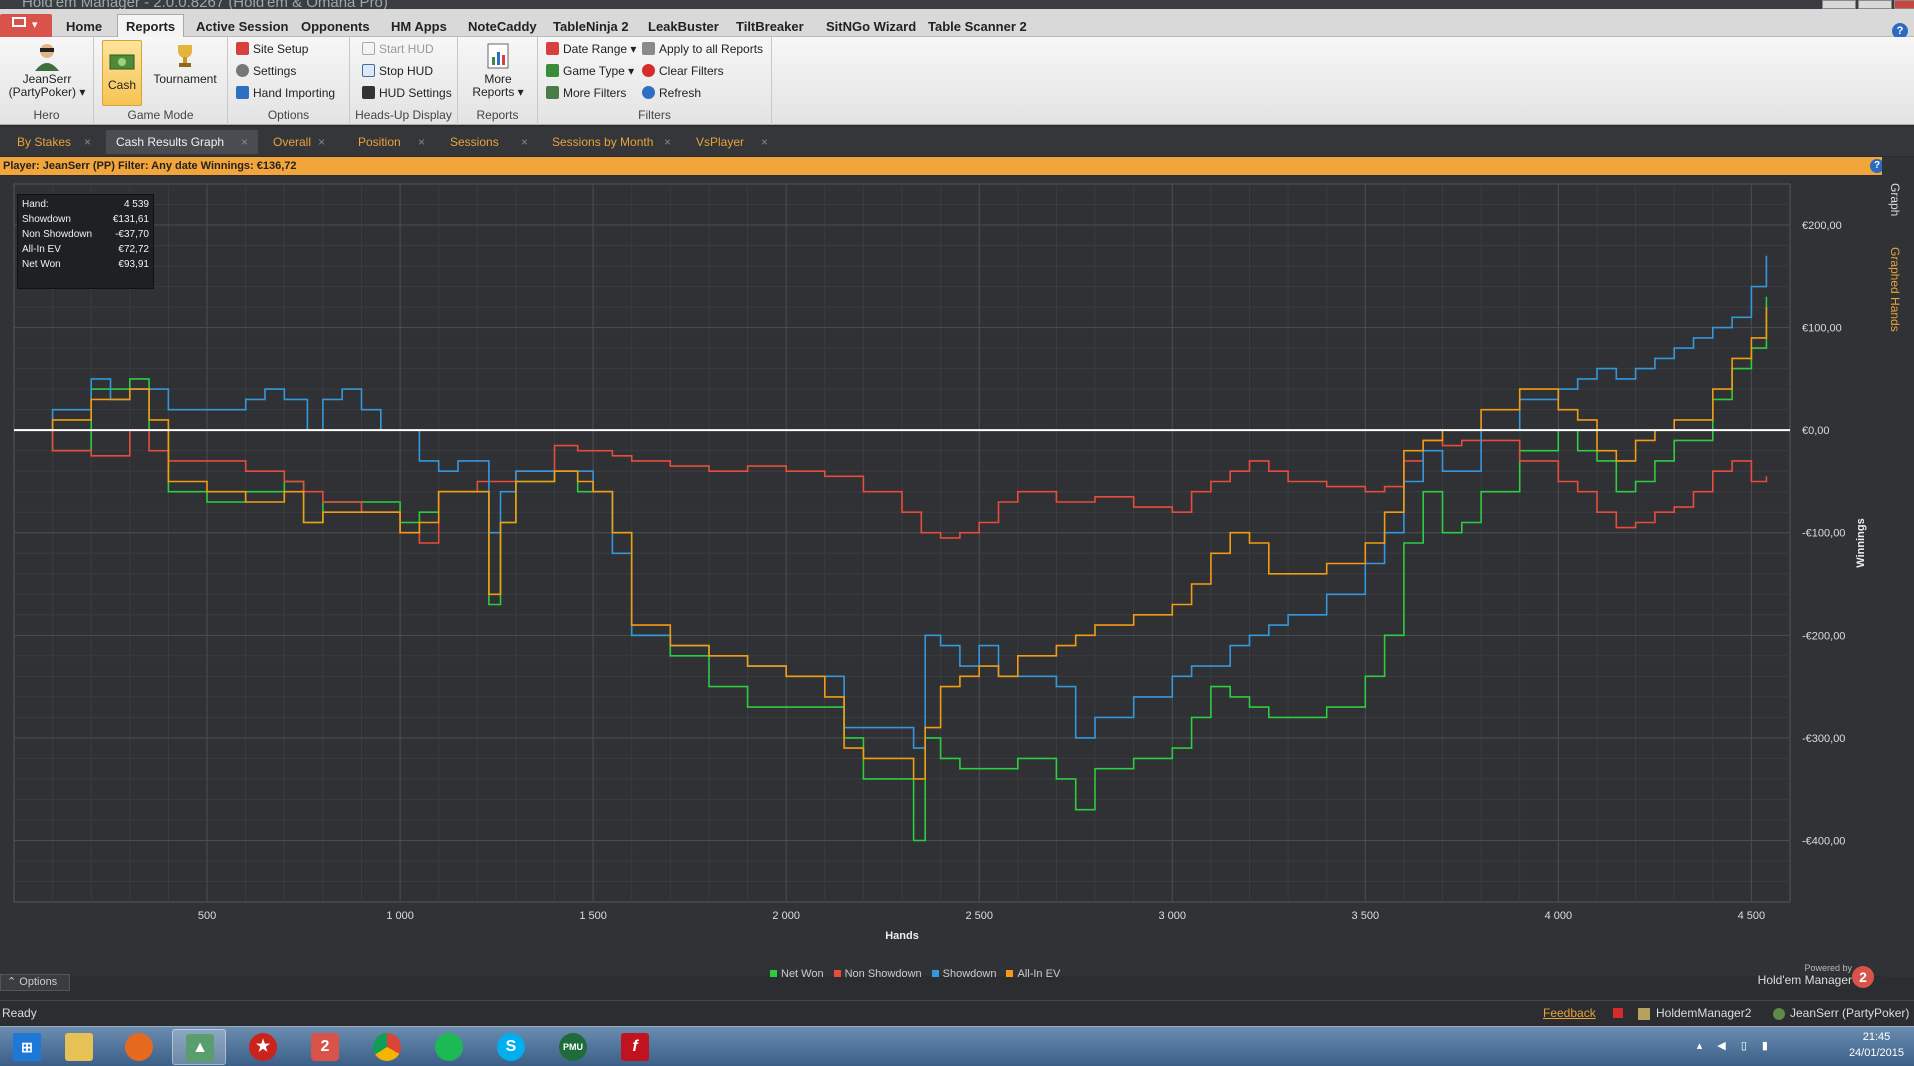 The height and width of the screenshot is (1066, 1914). Describe the element at coordinates (871, 27) in the screenshot. I see `menu-tab-sitngo-wizard: SitNGo Wizard` at that location.